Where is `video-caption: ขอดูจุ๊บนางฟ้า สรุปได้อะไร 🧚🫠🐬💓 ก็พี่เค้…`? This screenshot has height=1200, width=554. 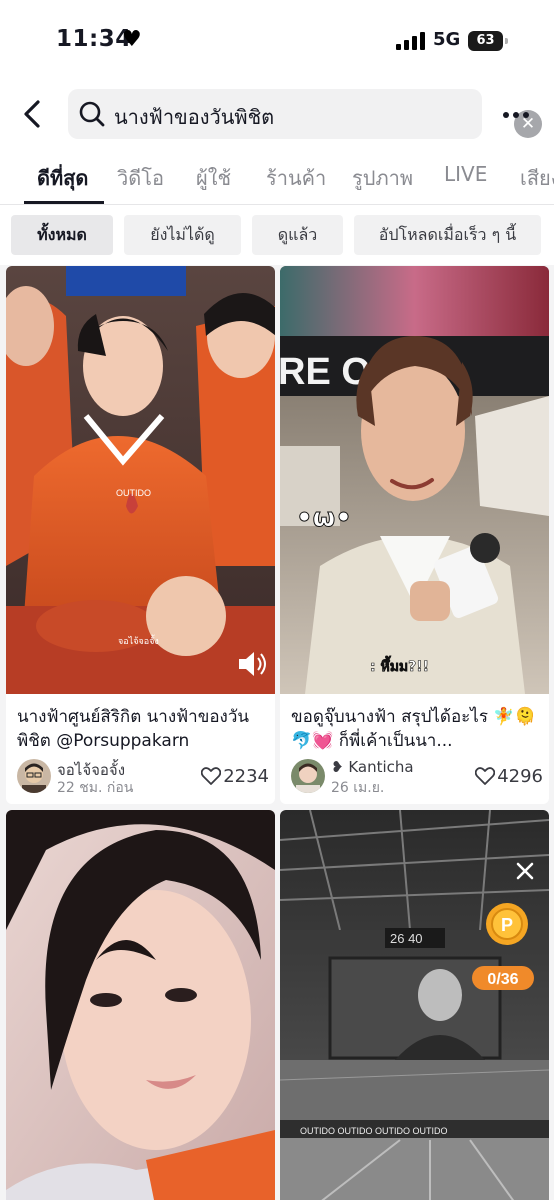 video-caption: ขอดูจุ๊บนางฟ้า สรุปได้อะไร 🧚🫠🐬💓 ก็พี่เค้… is located at coordinates (417, 729).